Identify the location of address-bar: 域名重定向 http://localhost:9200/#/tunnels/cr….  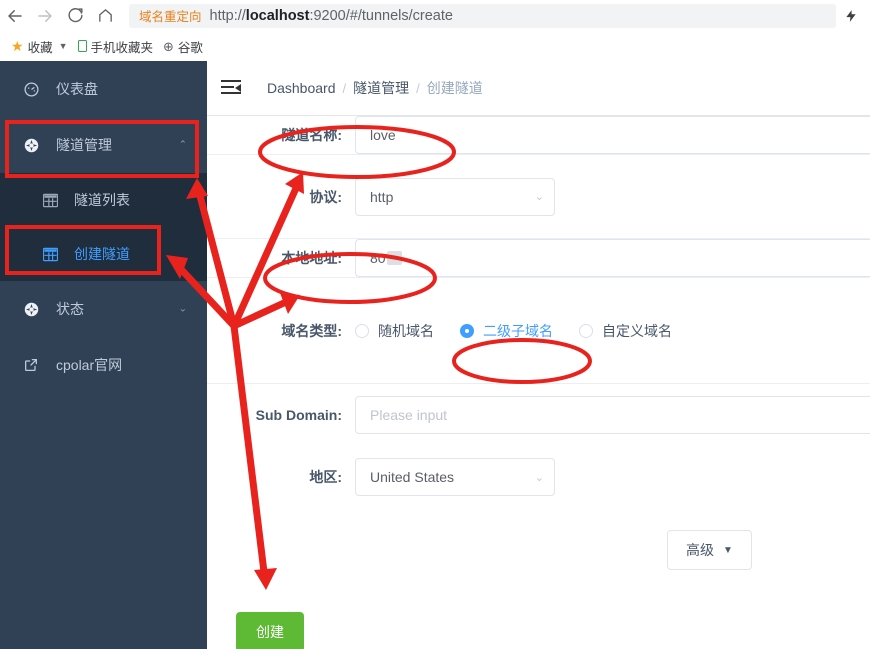
(482, 15).